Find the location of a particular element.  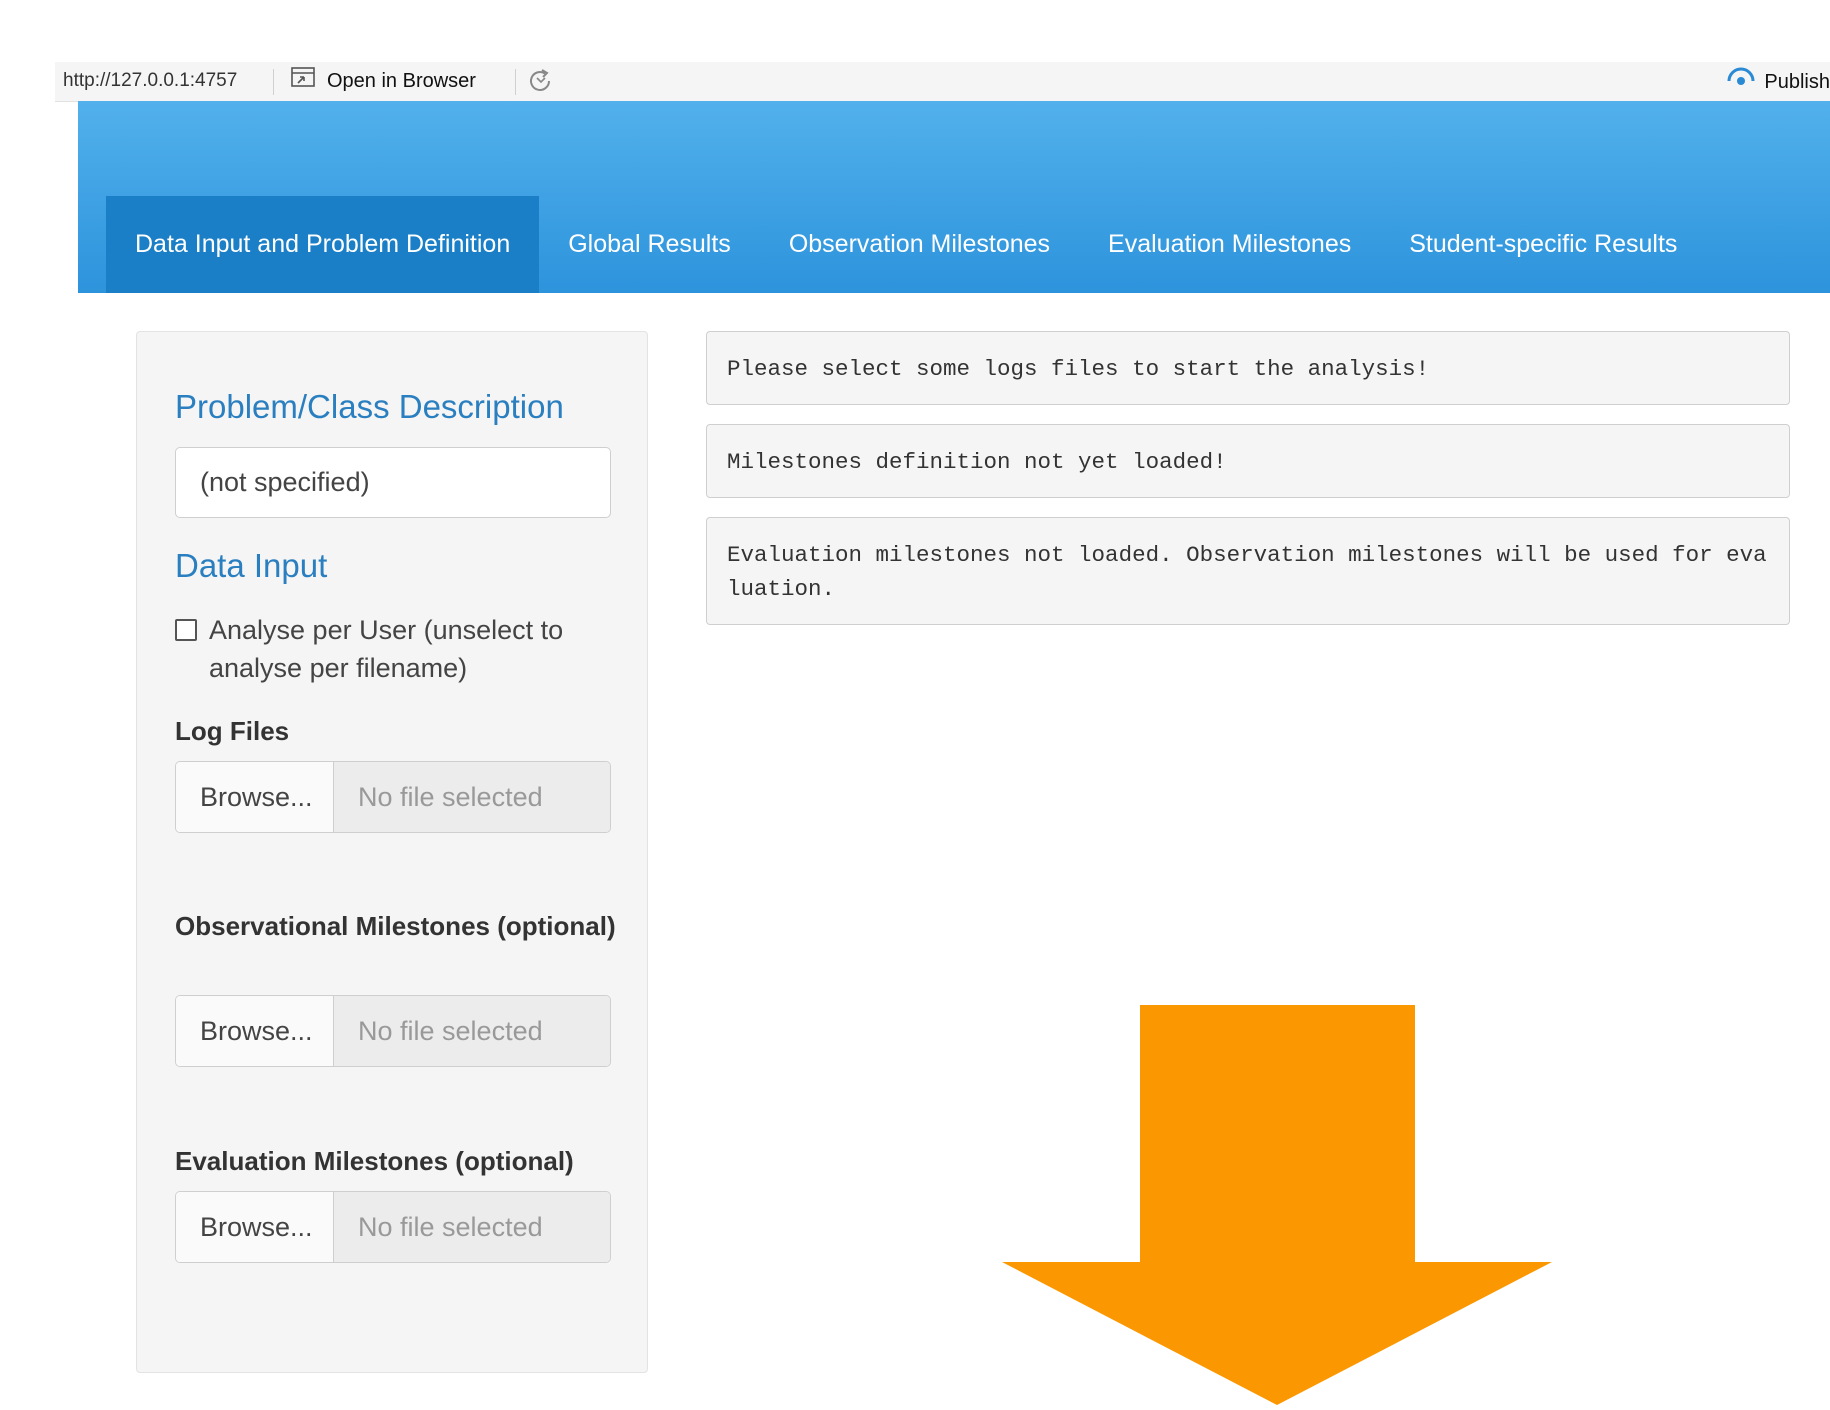

log-files-label: Log Files is located at coordinates (232, 731).